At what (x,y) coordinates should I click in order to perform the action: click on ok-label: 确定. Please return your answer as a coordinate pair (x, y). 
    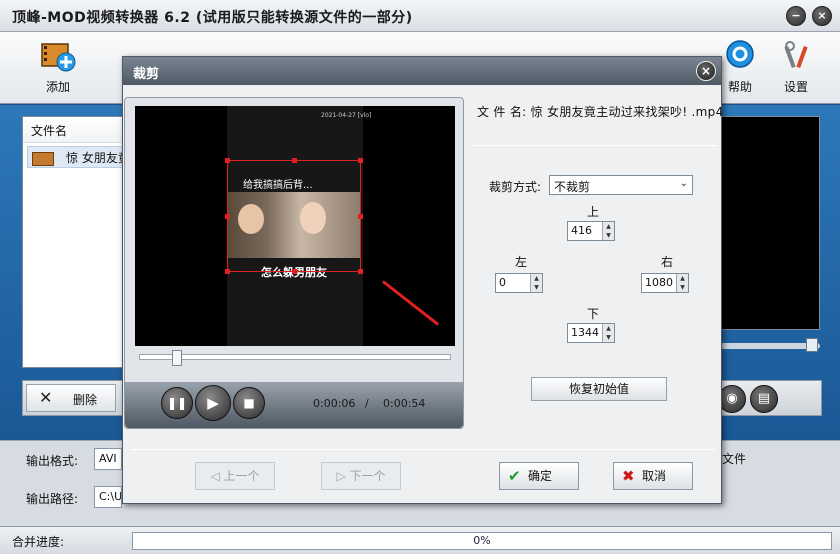
    Looking at the image, I should click on (540, 476).